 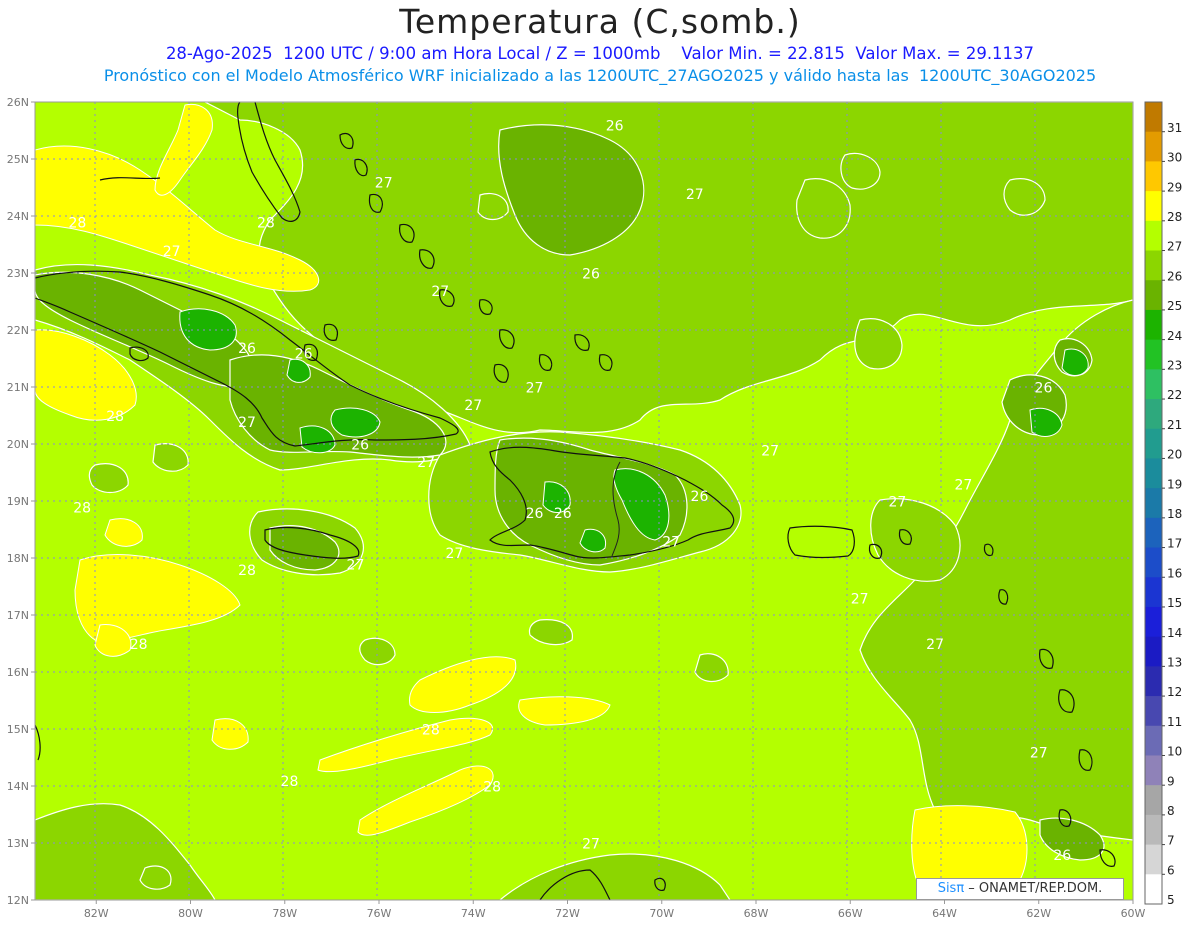 I want to click on lon-label: 82W, so click(x=96, y=913).